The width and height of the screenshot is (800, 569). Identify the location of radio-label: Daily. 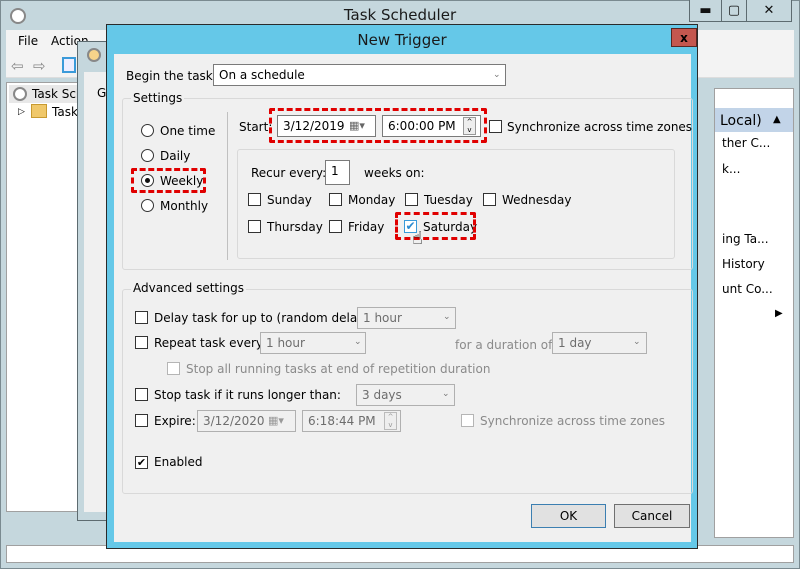
(175, 156).